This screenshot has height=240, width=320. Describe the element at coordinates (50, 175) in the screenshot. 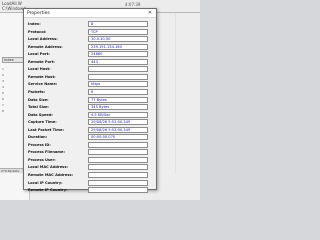

I see `property-label: Remote MAC Address:` at that location.